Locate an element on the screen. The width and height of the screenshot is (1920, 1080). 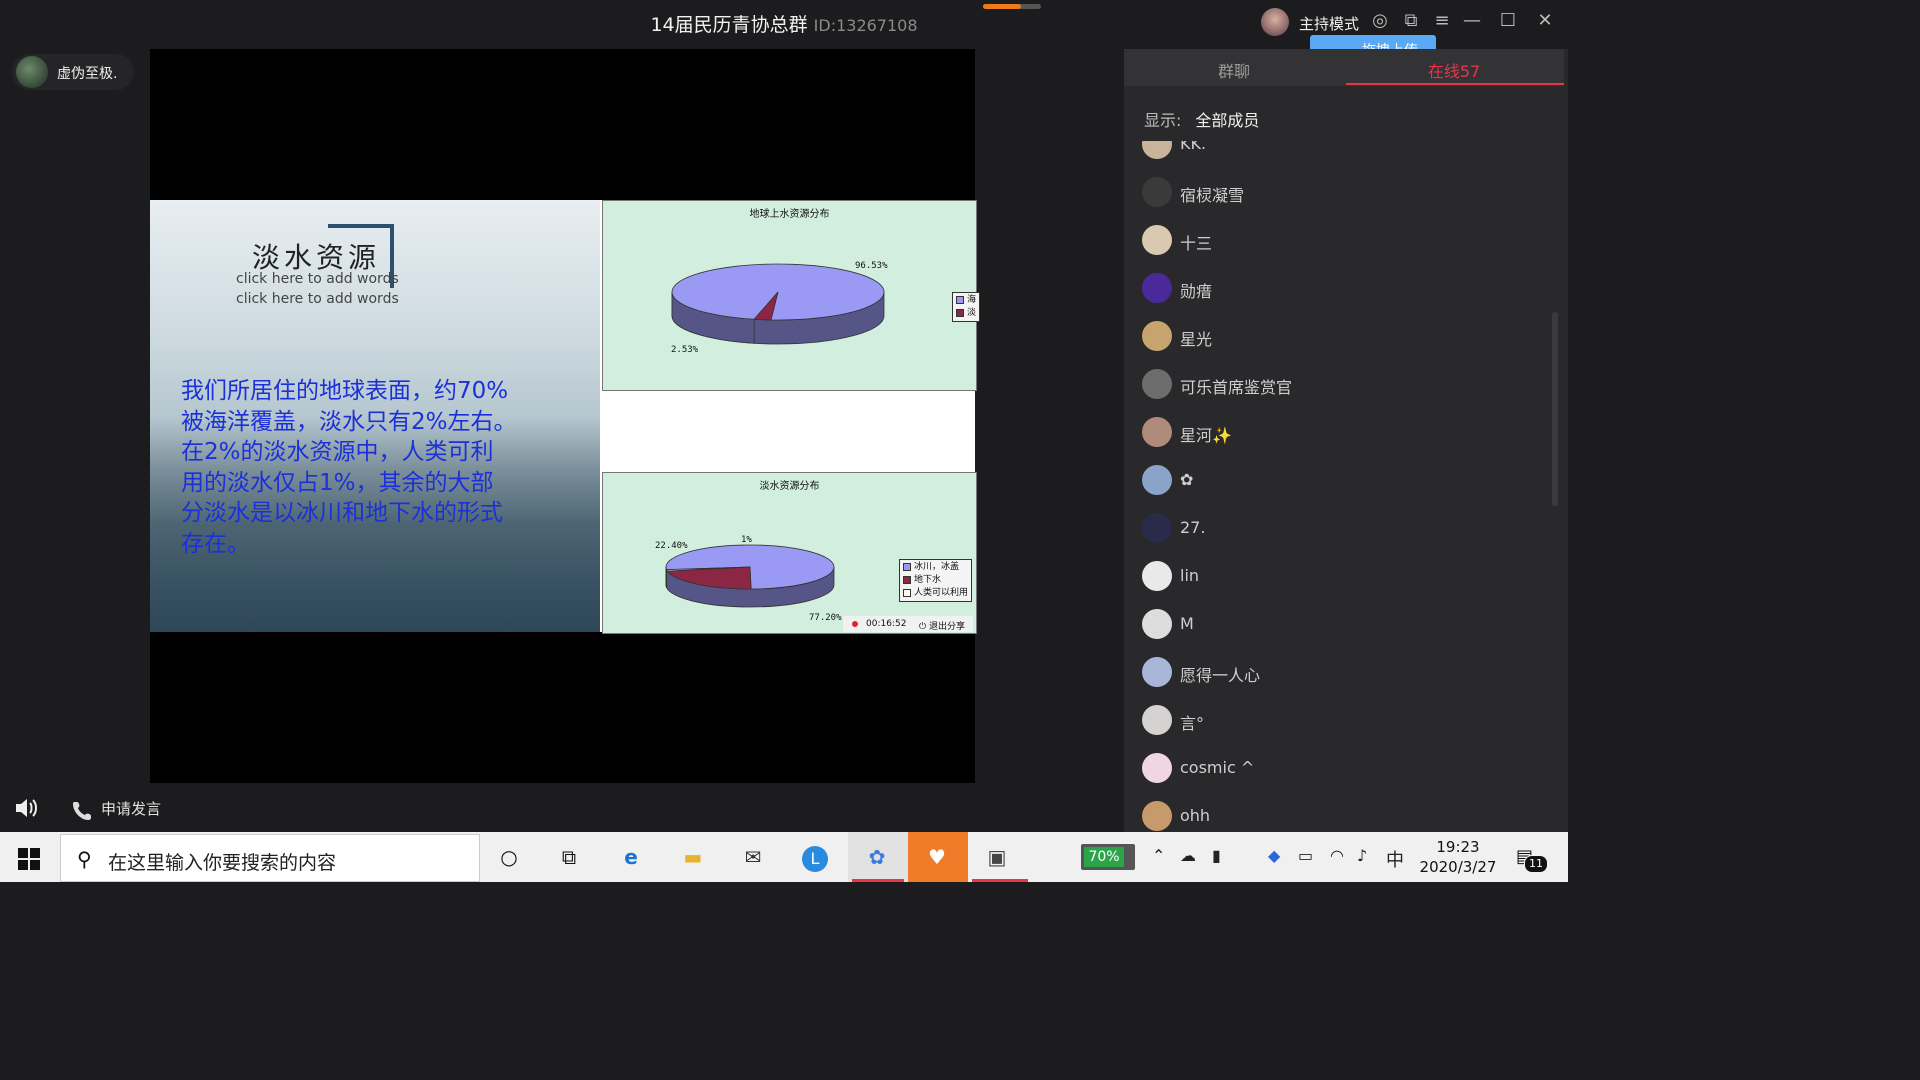
battery-widget: 70% is located at coordinates (1108, 857).